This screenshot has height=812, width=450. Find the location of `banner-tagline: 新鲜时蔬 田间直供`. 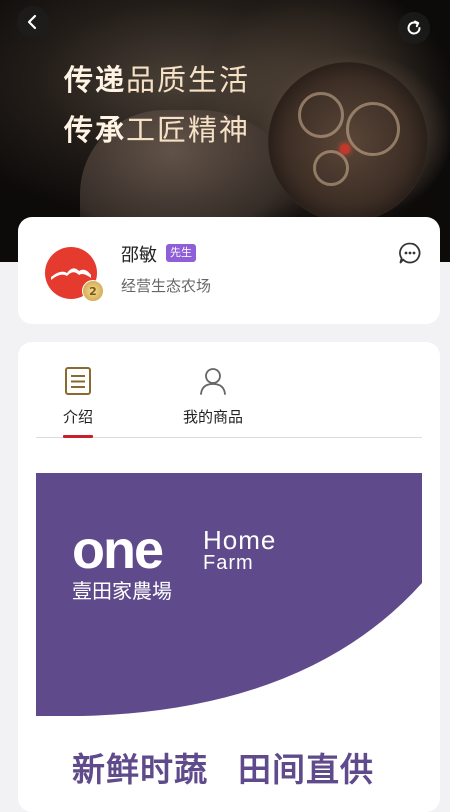

banner-tagline: 新鲜时蔬 田间直供 is located at coordinates (223, 767).